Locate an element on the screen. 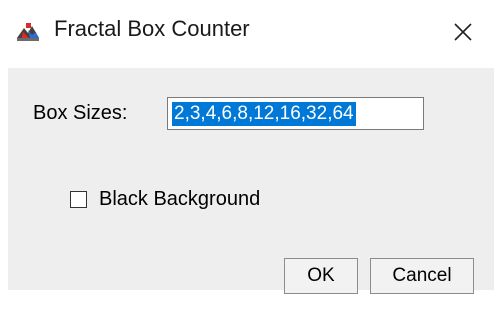 This screenshot has height=322, width=501. close-icon is located at coordinates (463, 32).